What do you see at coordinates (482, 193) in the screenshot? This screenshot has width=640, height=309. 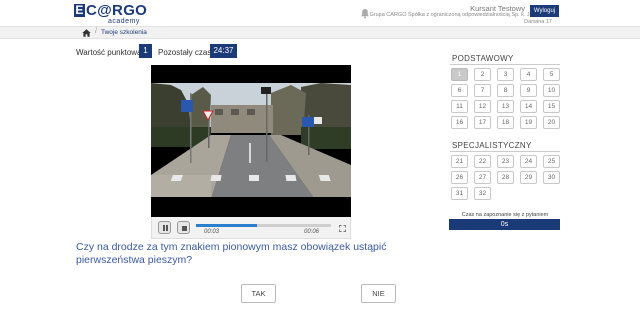 I see `question-number-32: 32` at bounding box center [482, 193].